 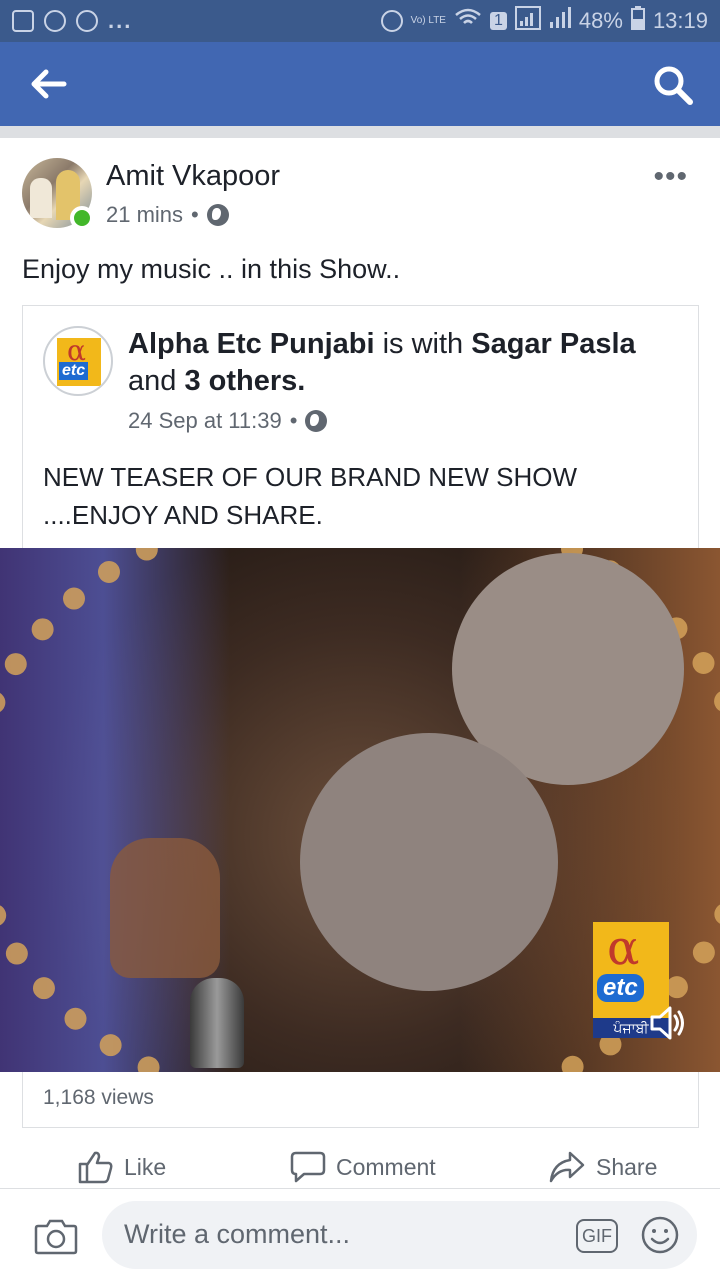 What do you see at coordinates (360, 132) in the screenshot?
I see `feed-separator` at bounding box center [360, 132].